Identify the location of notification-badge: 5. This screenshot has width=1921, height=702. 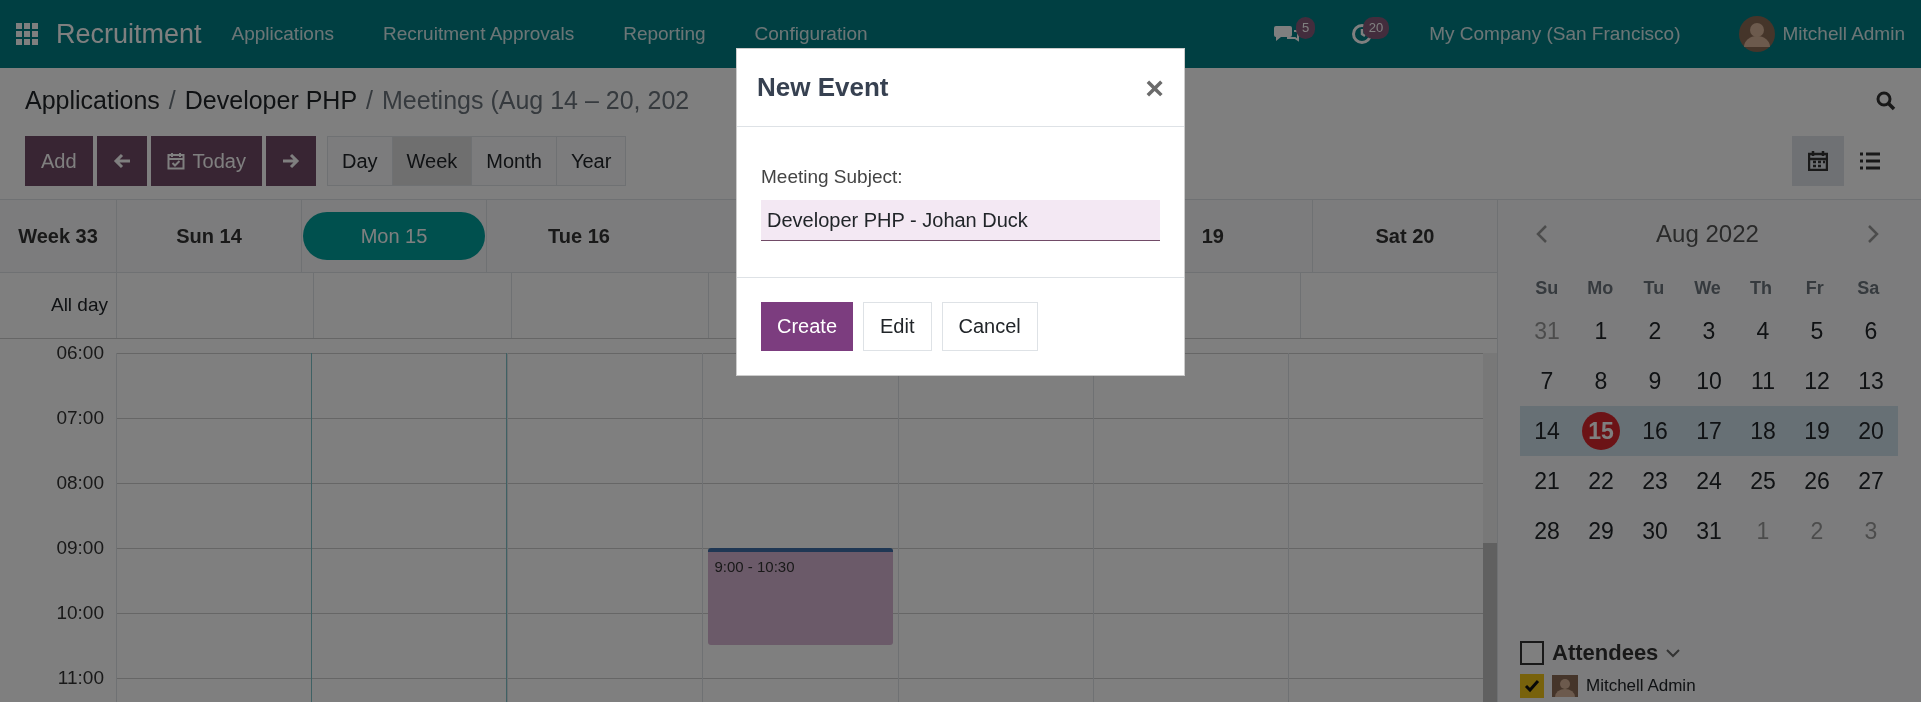
(1305, 28).